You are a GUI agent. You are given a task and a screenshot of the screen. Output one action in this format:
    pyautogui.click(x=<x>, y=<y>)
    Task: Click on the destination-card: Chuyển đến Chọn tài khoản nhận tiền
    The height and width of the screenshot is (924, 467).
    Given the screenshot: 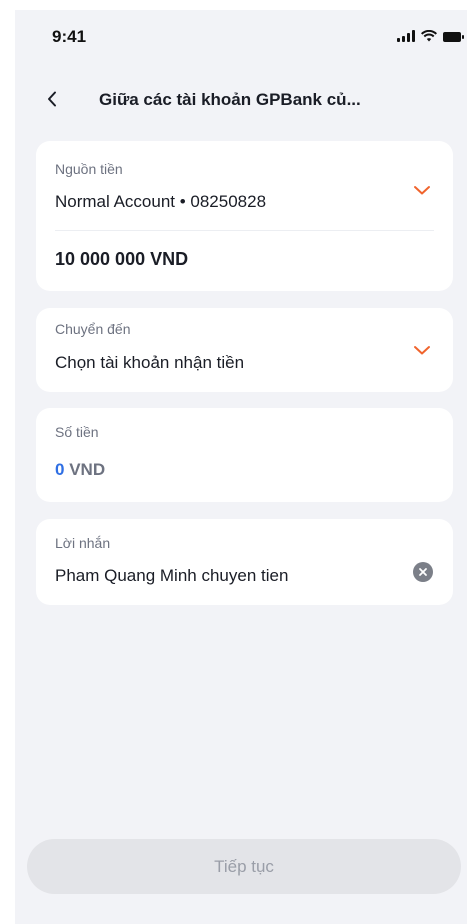 What is the action you would take?
    pyautogui.click(x=244, y=350)
    